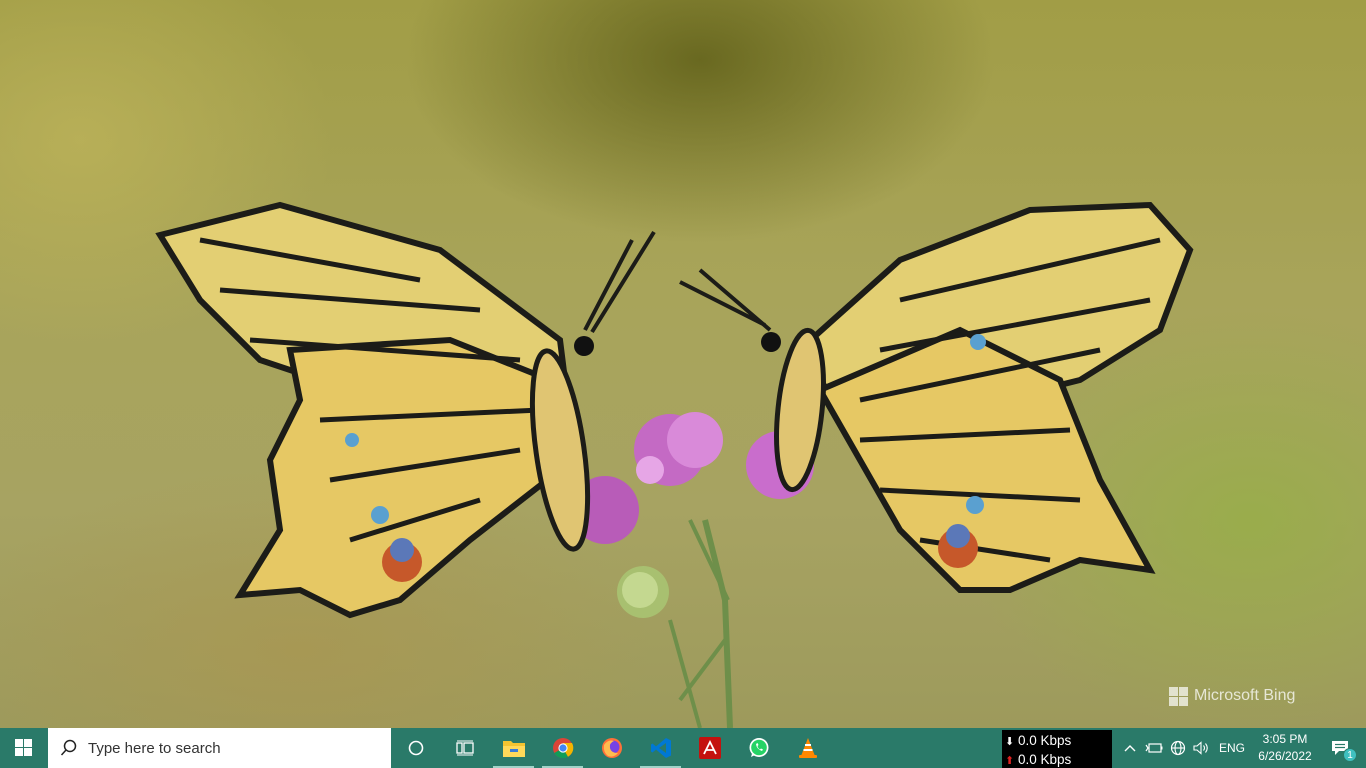 Image resolution: width=1366 pixels, height=768 pixels. I want to click on battery-button, so click(1154, 748).